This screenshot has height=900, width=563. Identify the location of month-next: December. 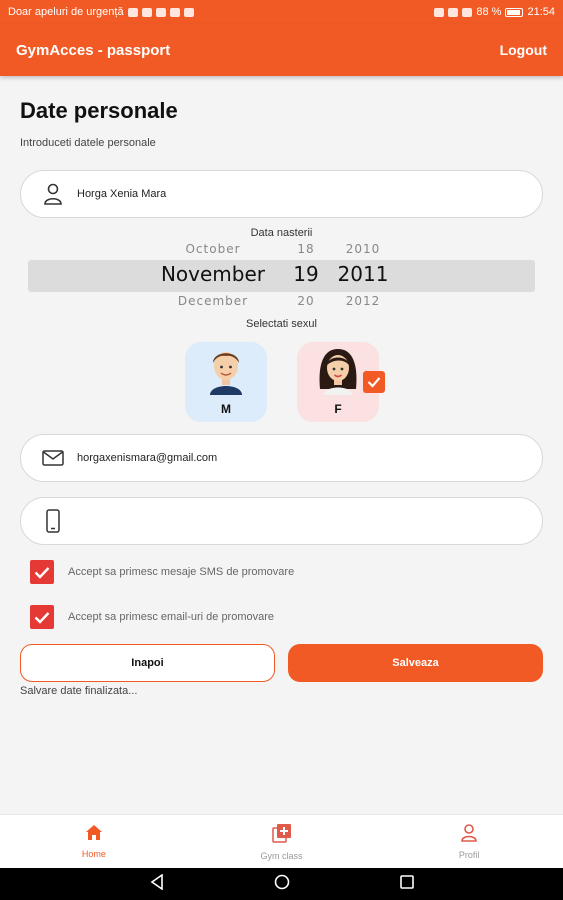
(213, 301).